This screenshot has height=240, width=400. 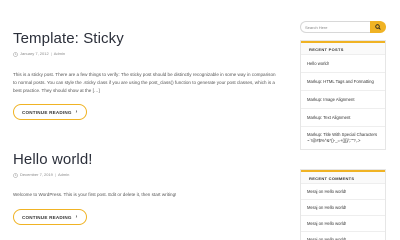 I want to click on recent-post-link: Hello world!, so click(x=343, y=64).